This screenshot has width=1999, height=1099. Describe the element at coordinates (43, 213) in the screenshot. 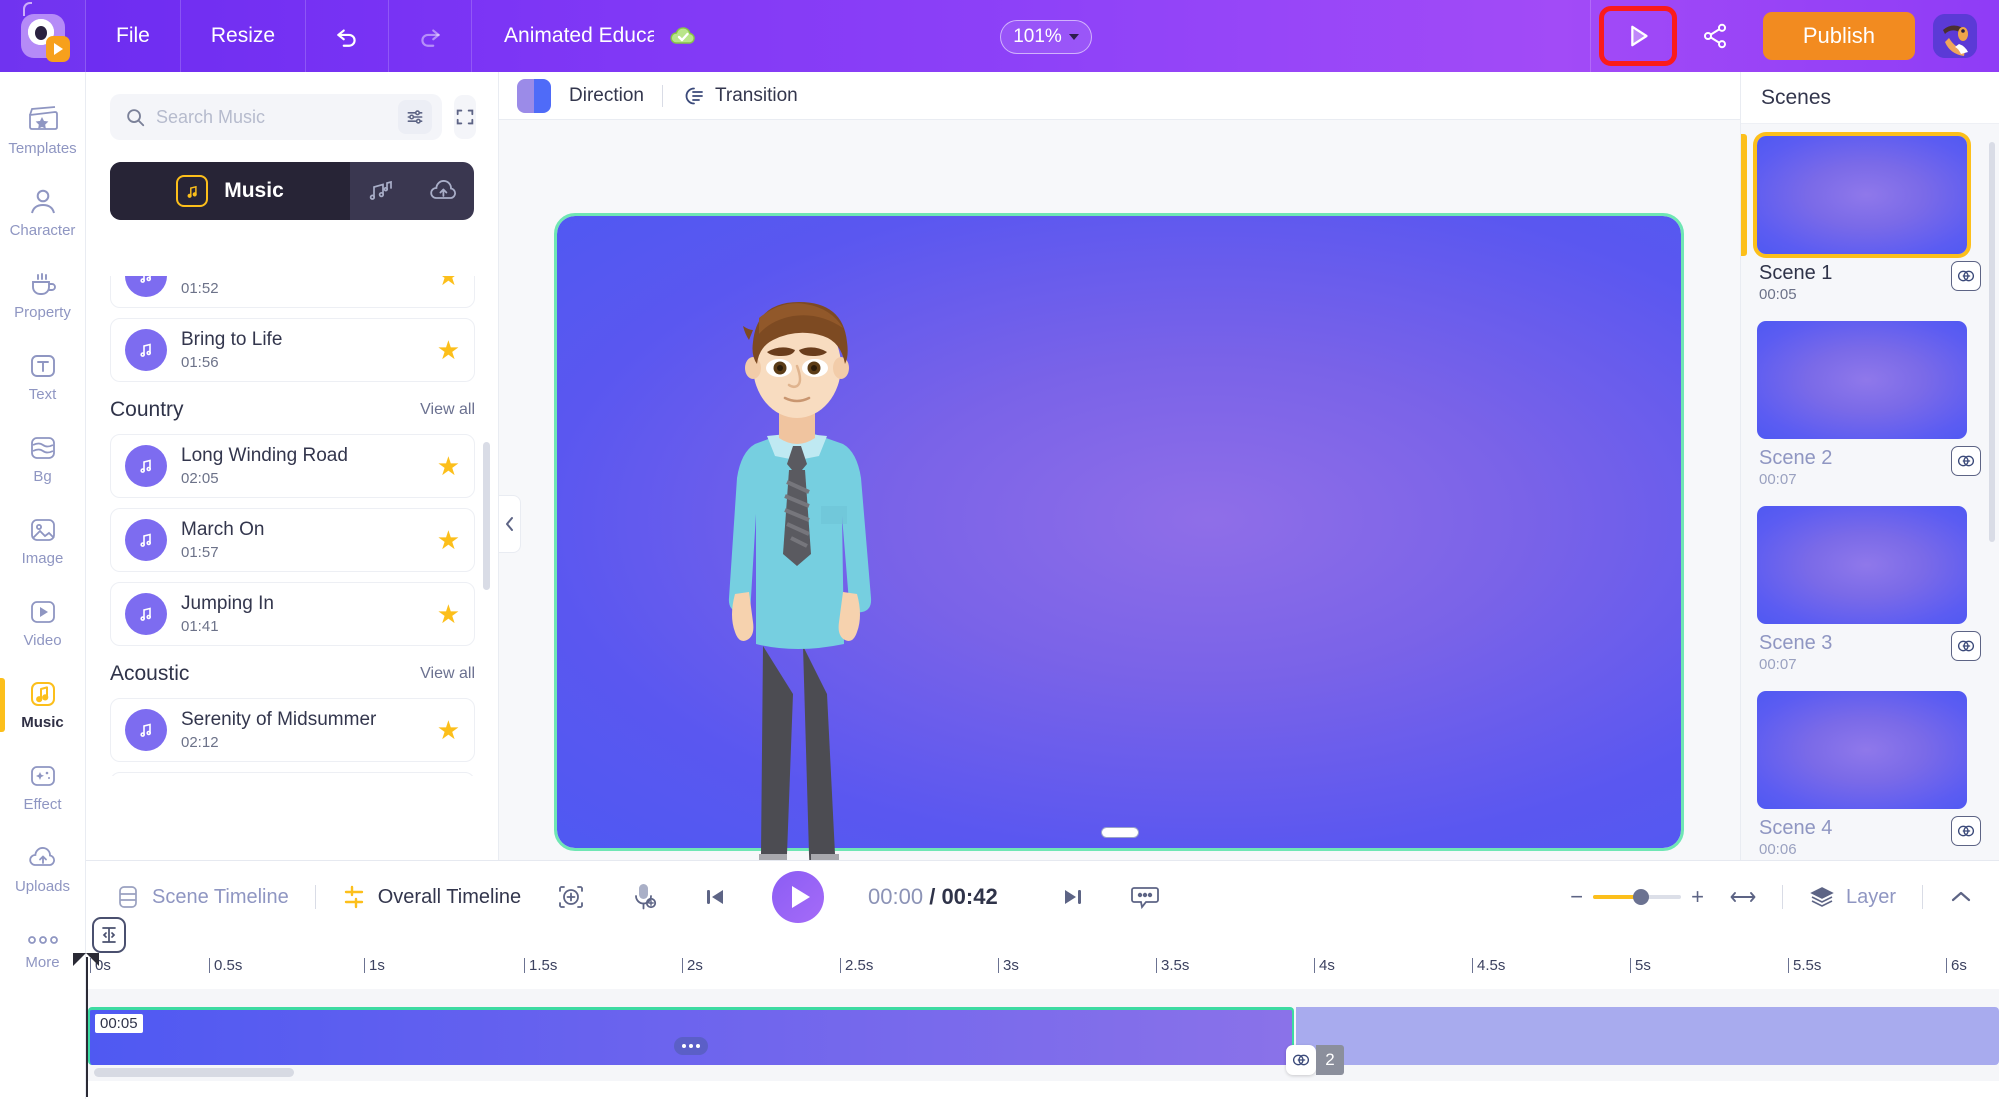

I see `sidebar-item-character: Character` at that location.